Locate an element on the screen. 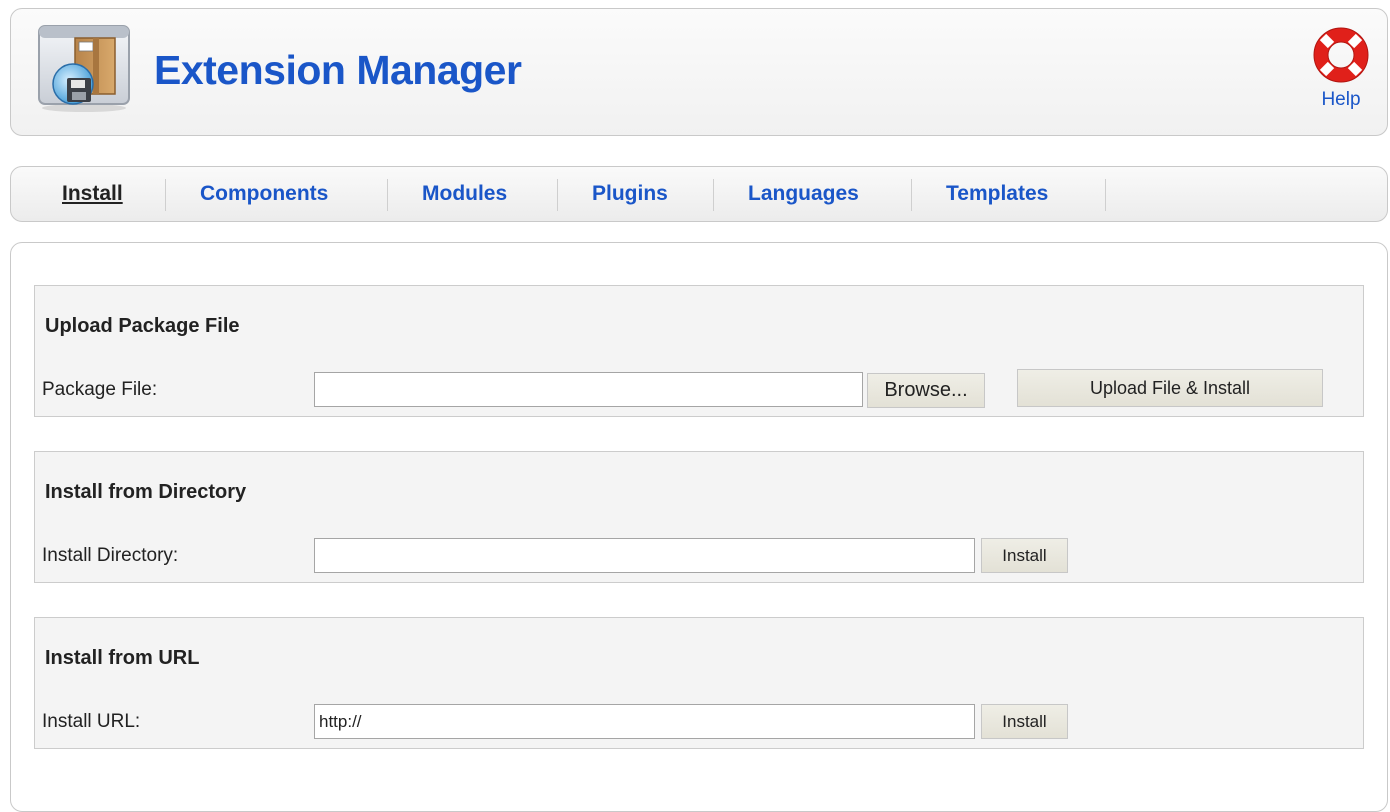 This screenshot has width=1390, height=812. install-url-button: Install is located at coordinates (1024, 721).